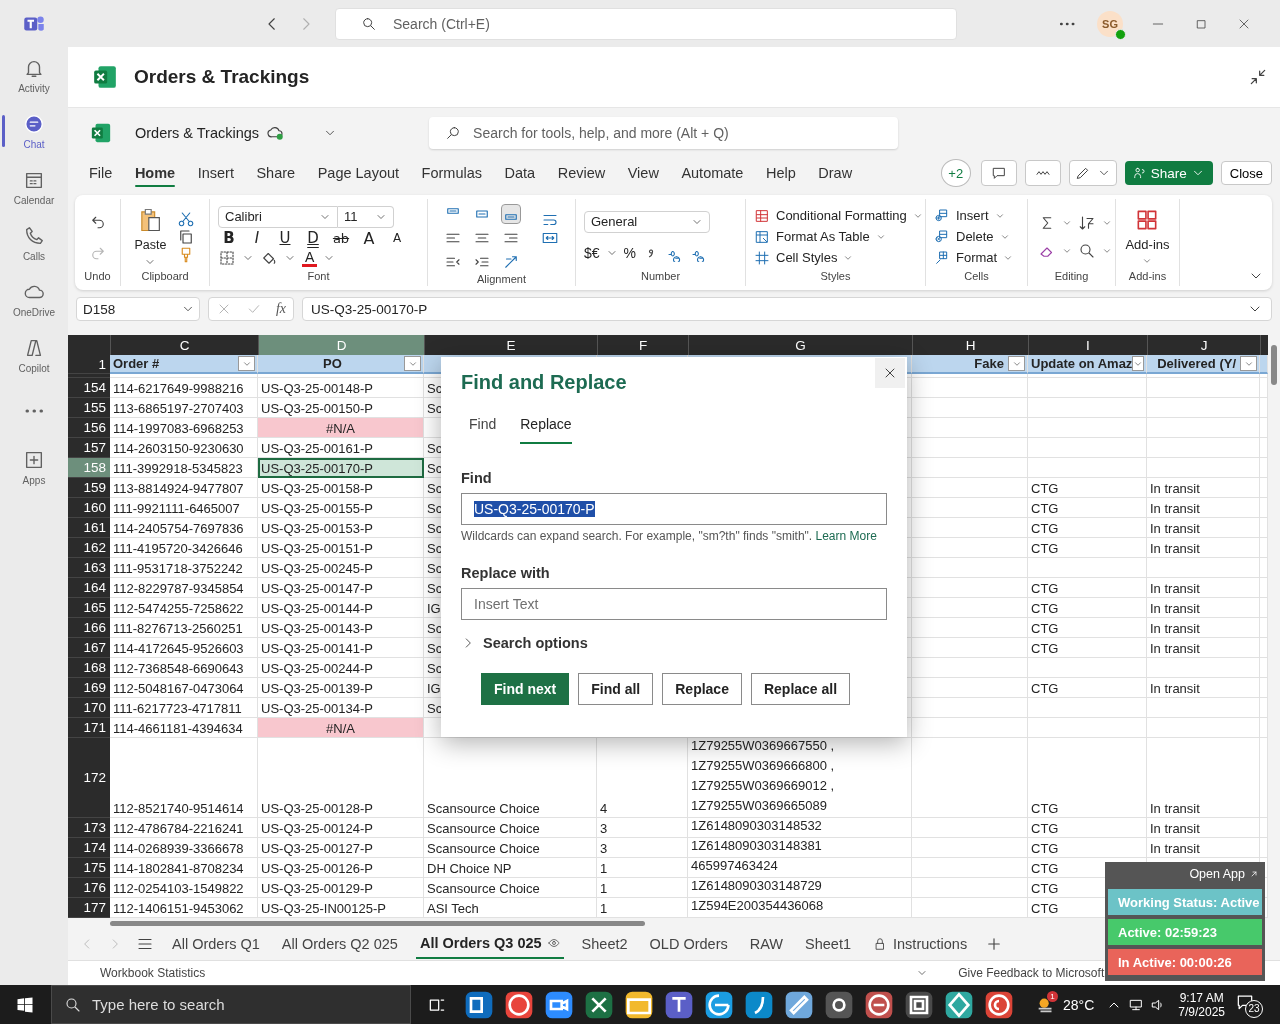 The image size is (1280, 1024). What do you see at coordinates (89, 888) in the screenshot?
I see `row-number: 176` at bounding box center [89, 888].